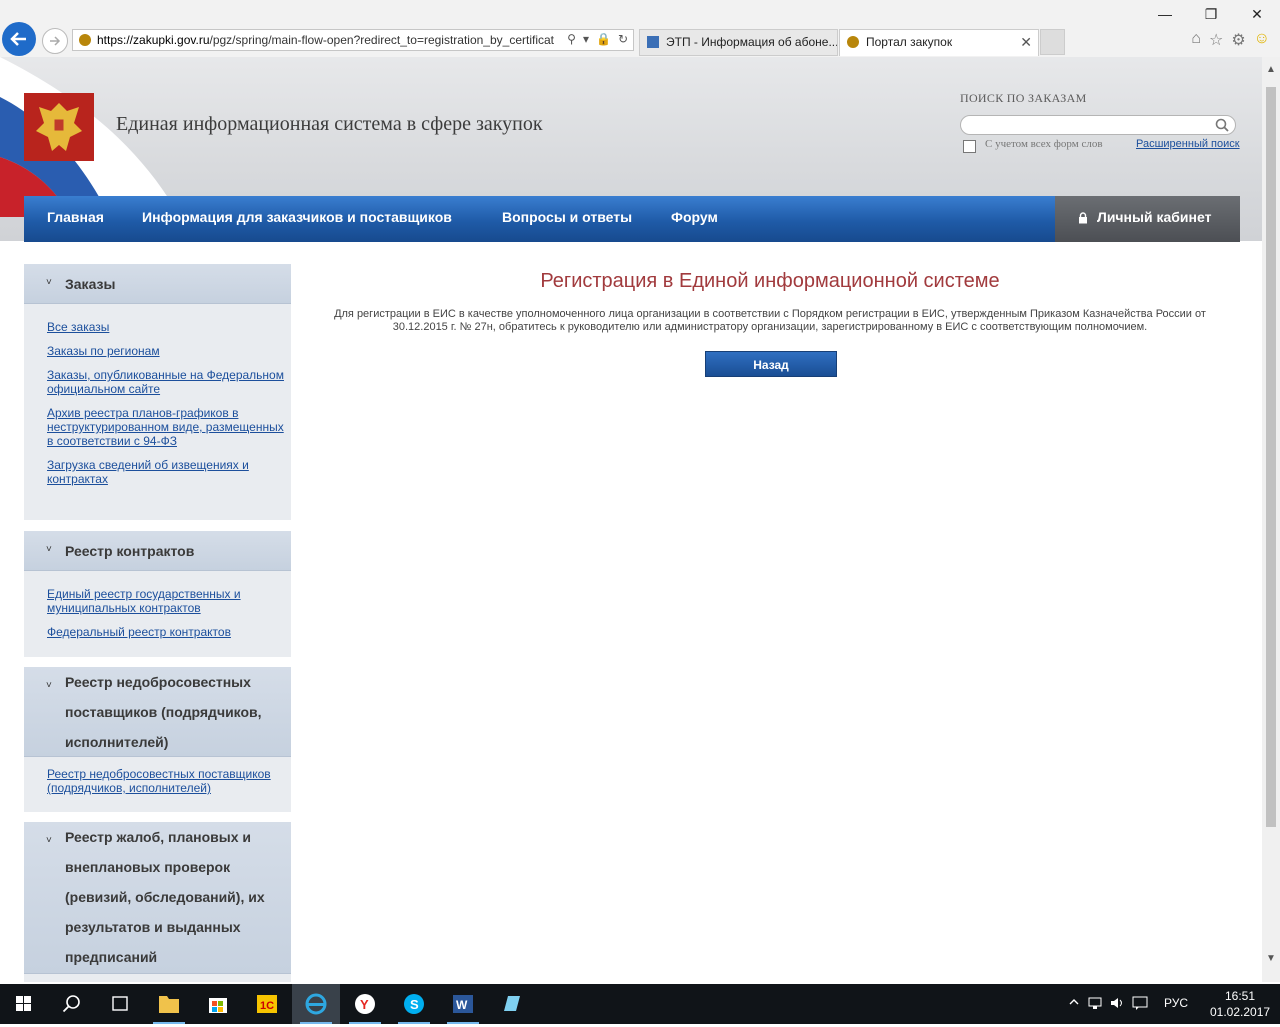  I want to click on all-word-forms-label: С учетом всех форм слов, so click(1044, 144).